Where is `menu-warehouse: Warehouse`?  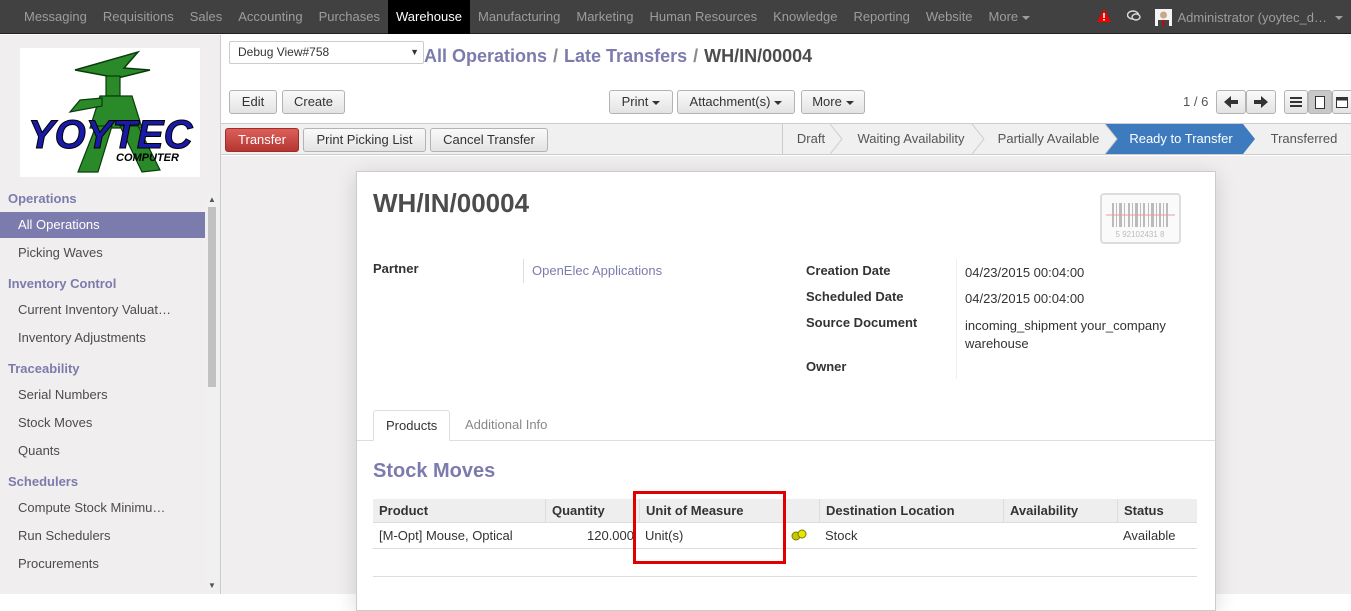 menu-warehouse: Warehouse is located at coordinates (428, 17).